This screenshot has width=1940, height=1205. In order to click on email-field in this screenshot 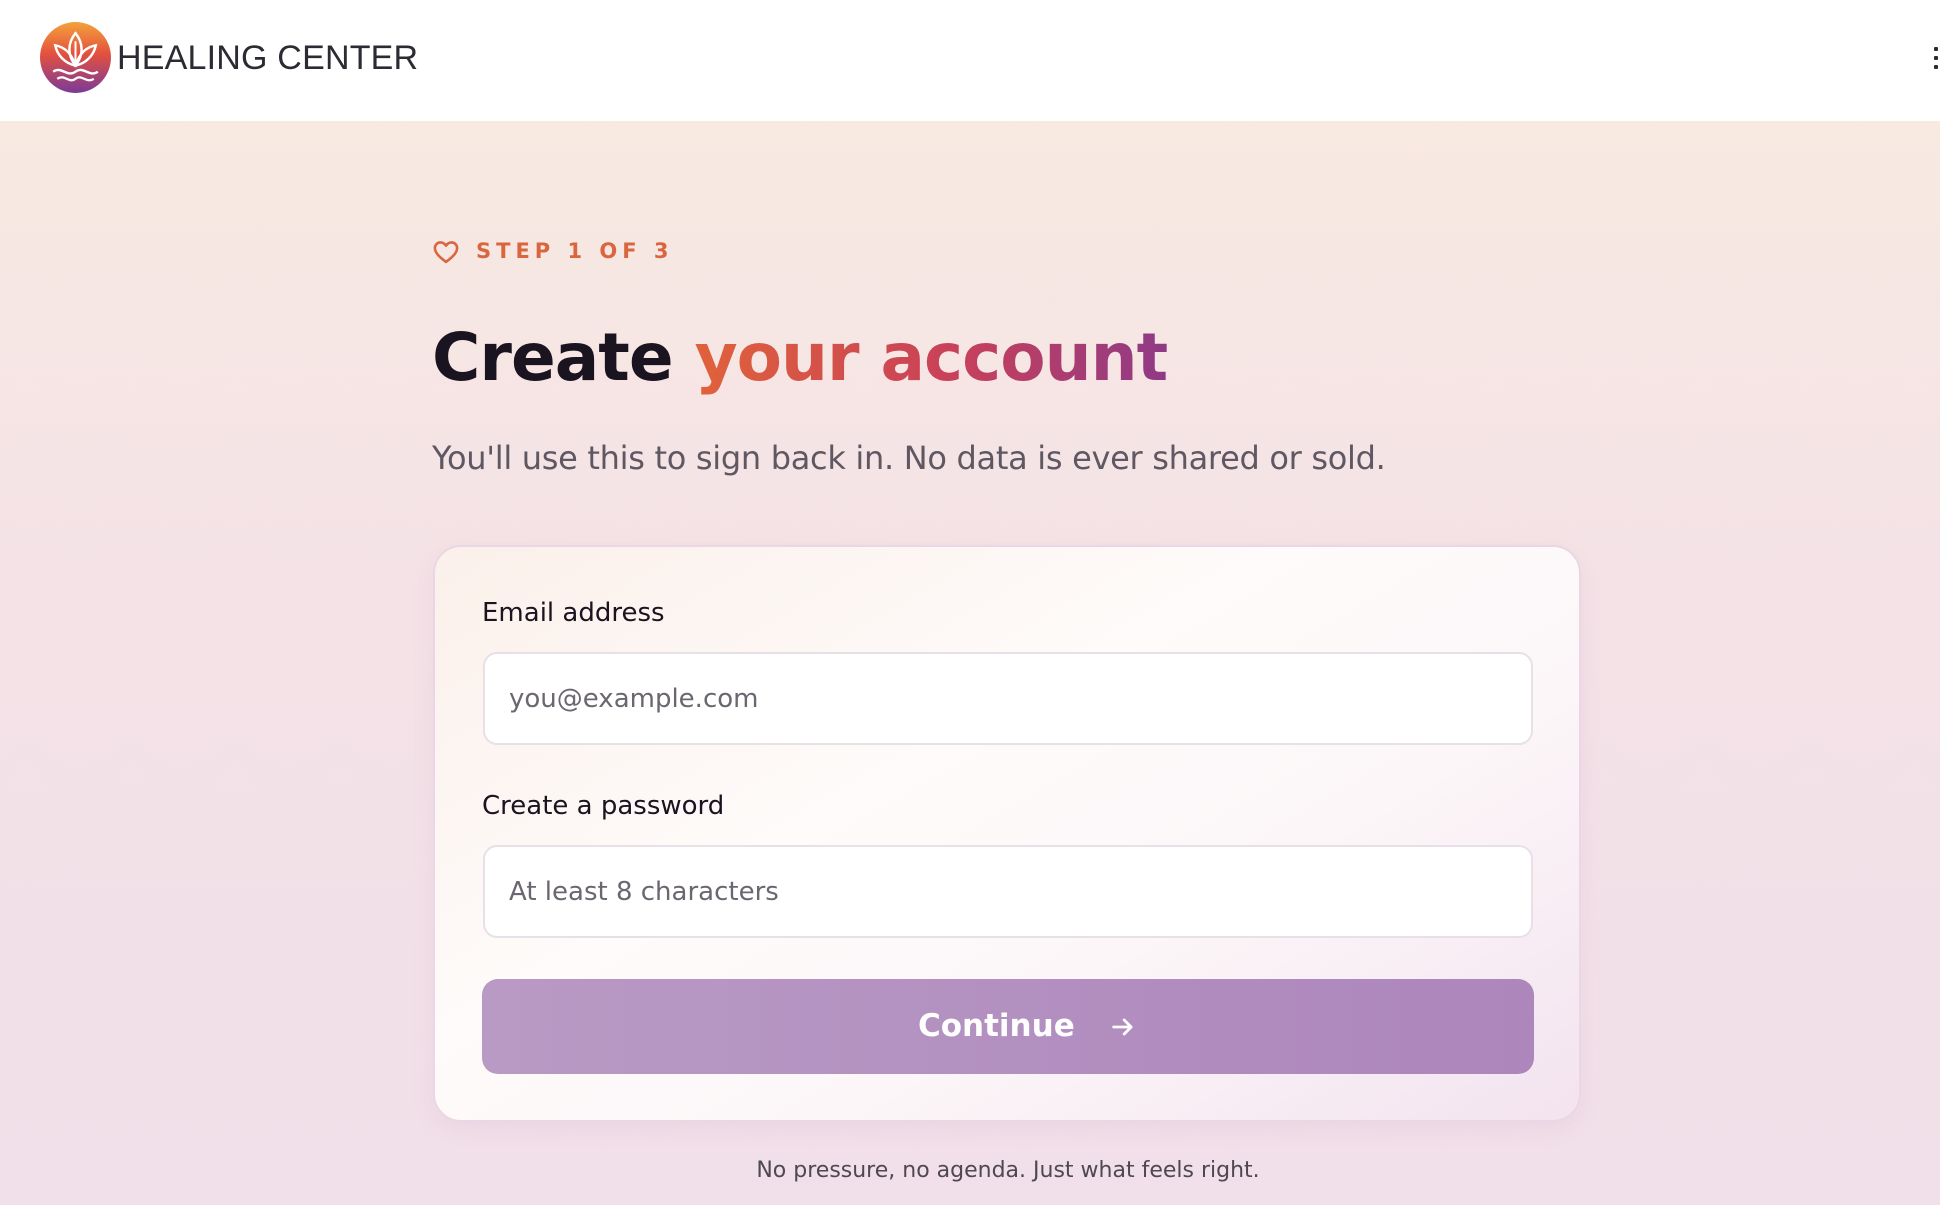, I will do `click(1008, 698)`.